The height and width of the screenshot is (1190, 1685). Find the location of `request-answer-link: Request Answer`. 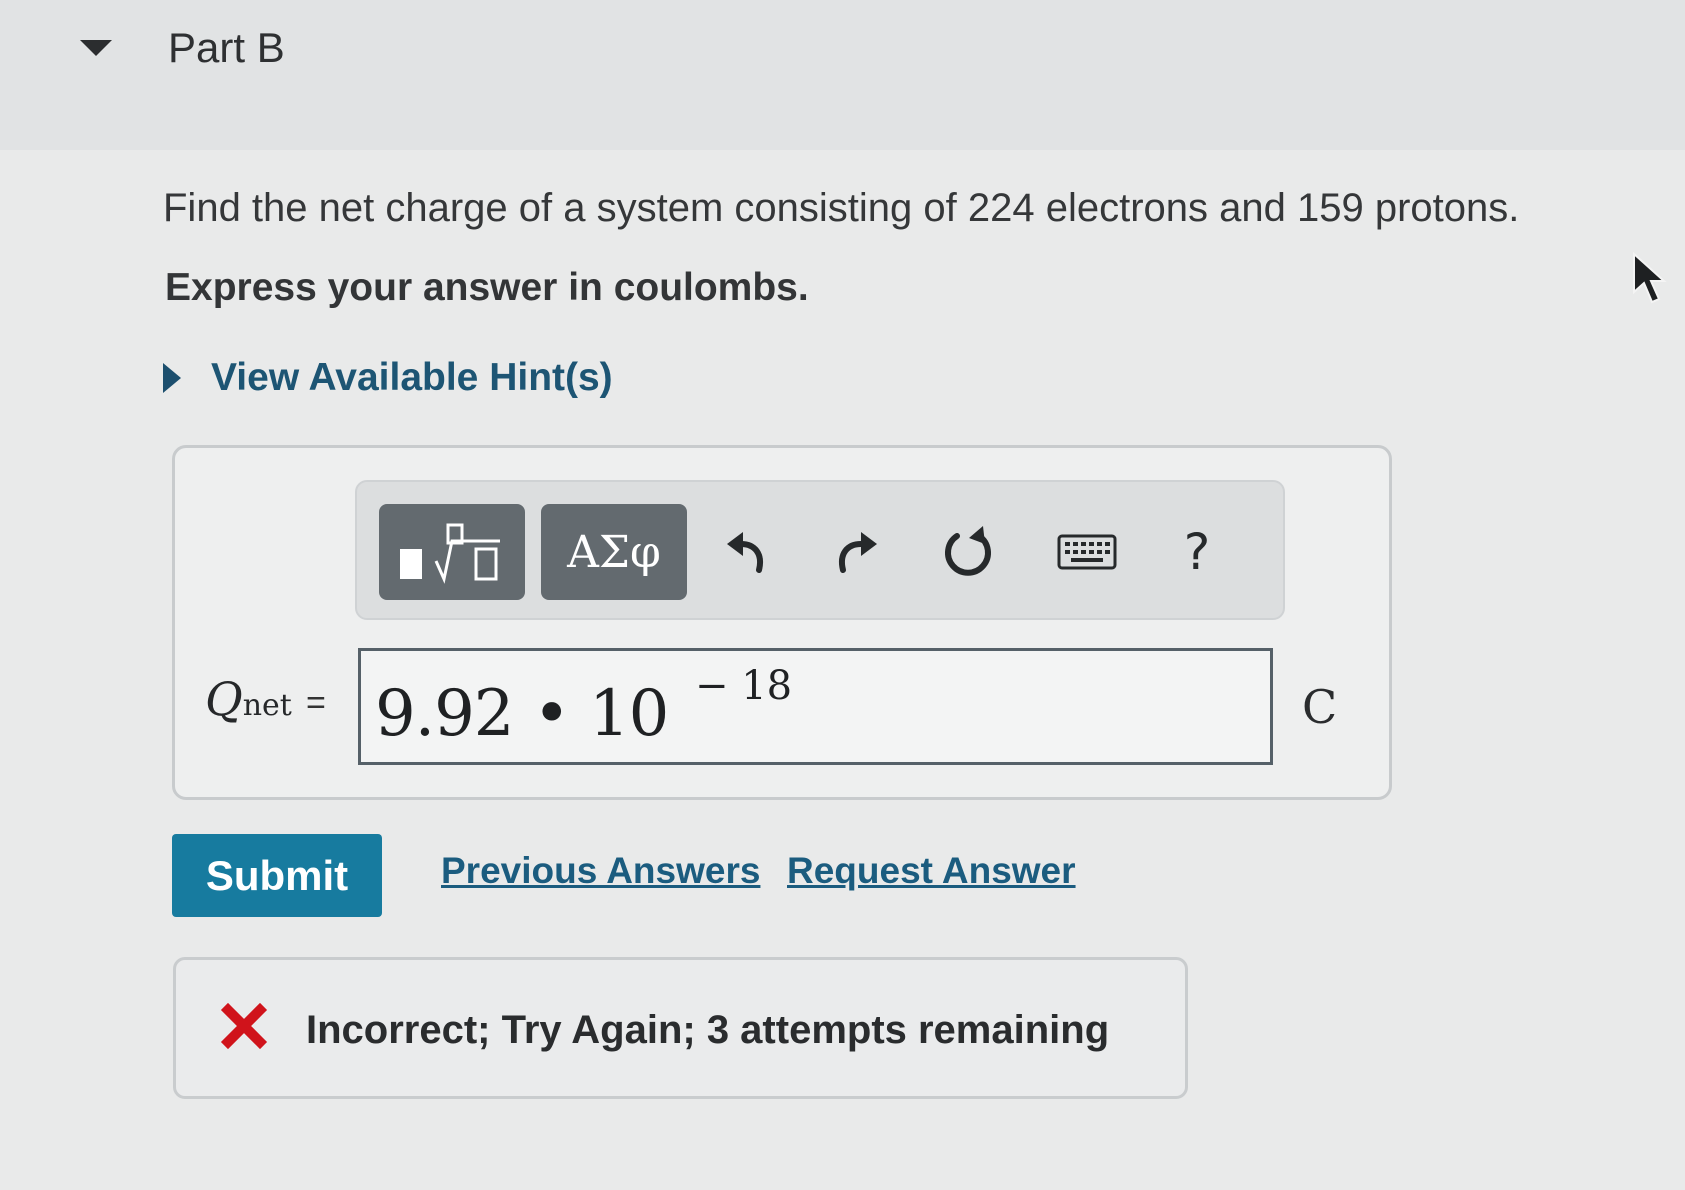

request-answer-link: Request Answer is located at coordinates (931, 871).